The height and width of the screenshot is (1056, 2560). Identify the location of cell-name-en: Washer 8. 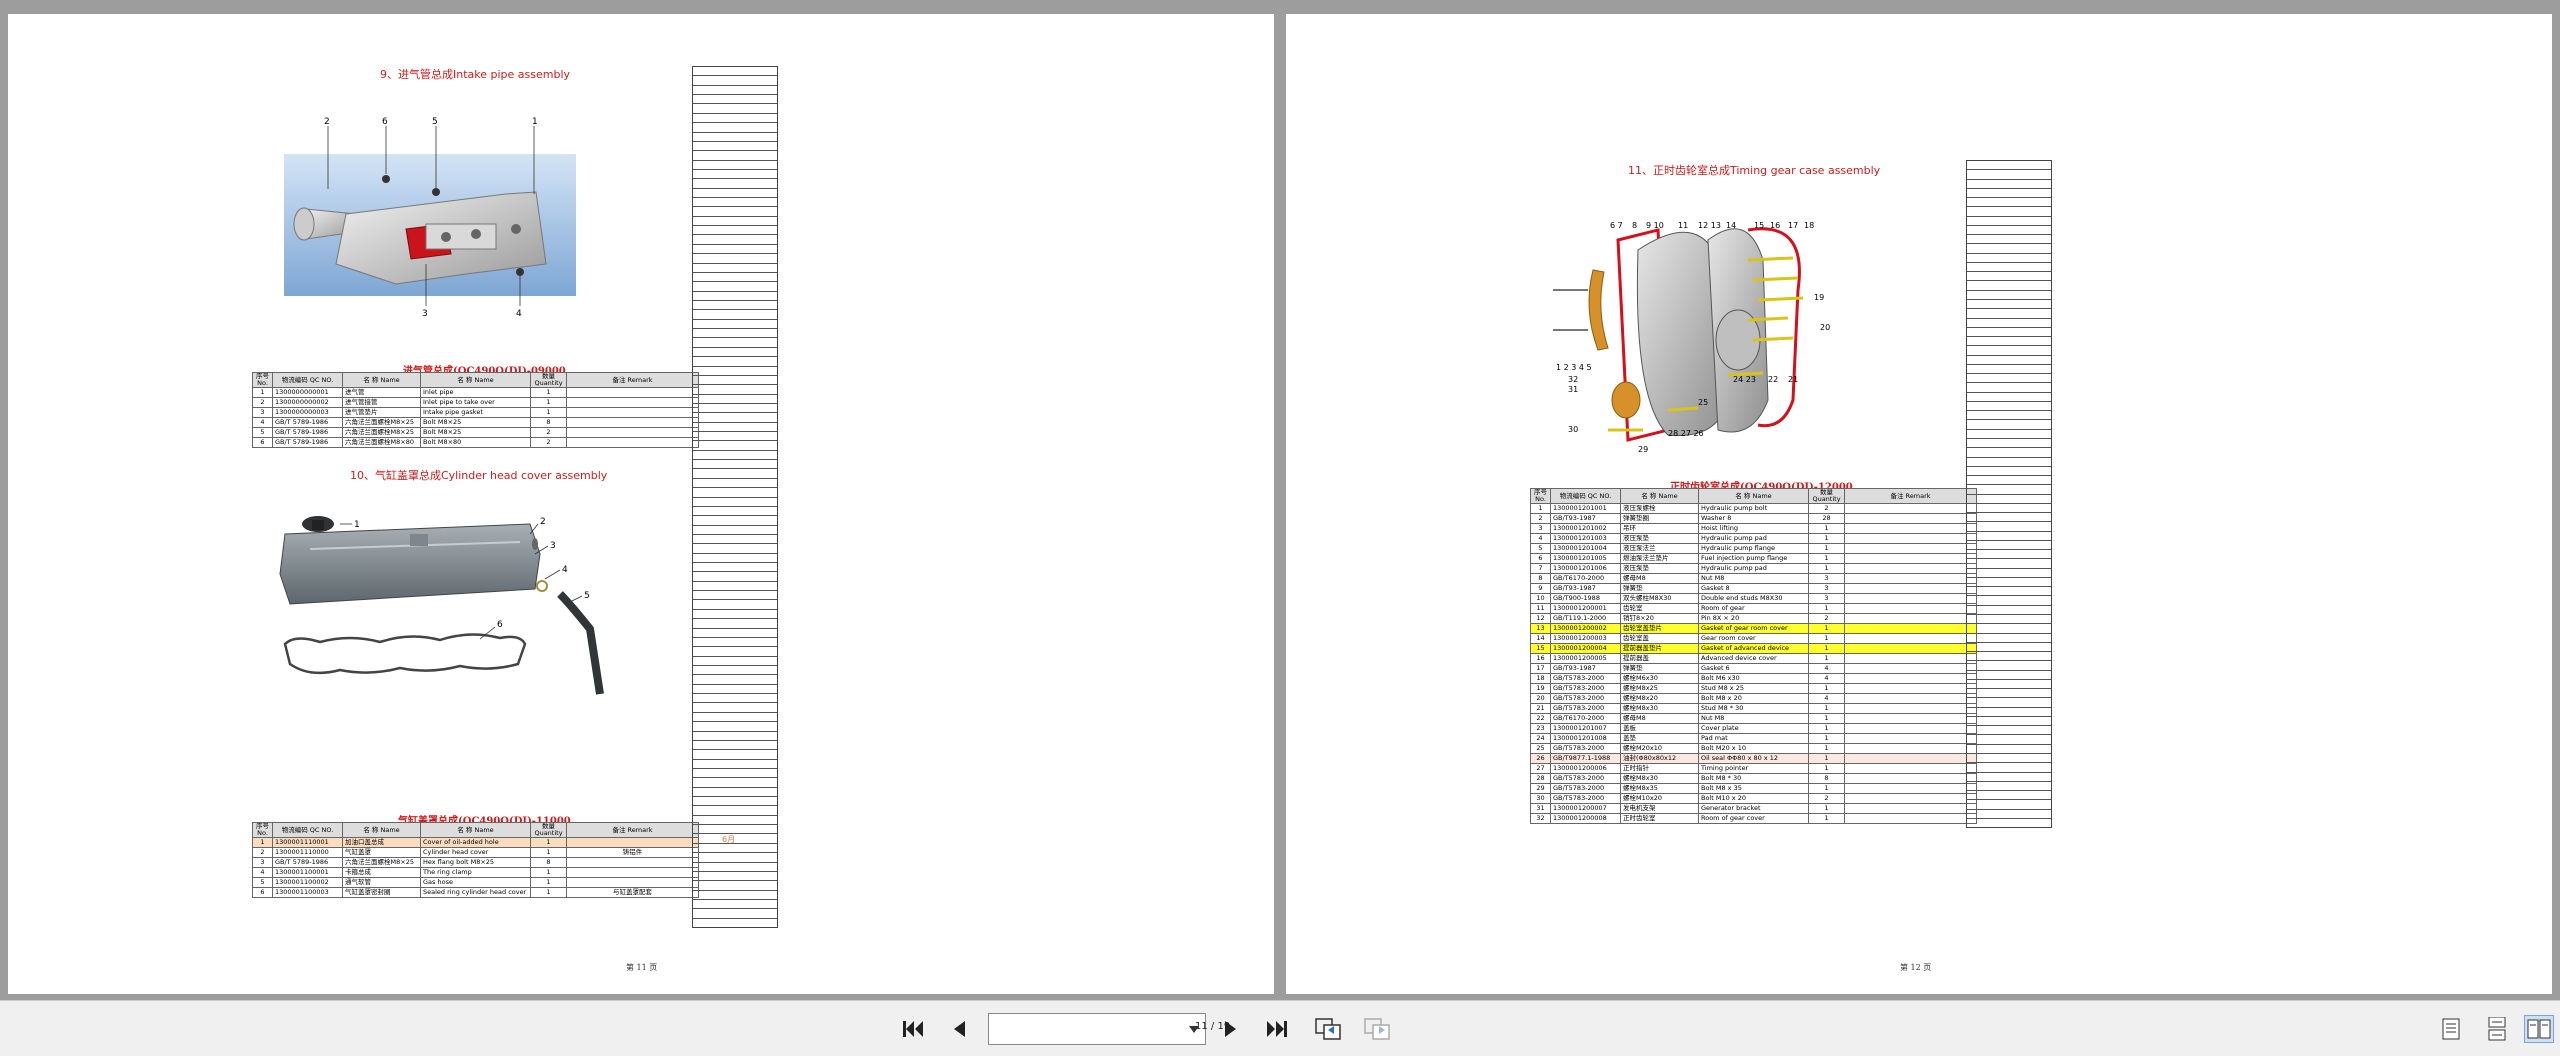
(1753, 518).